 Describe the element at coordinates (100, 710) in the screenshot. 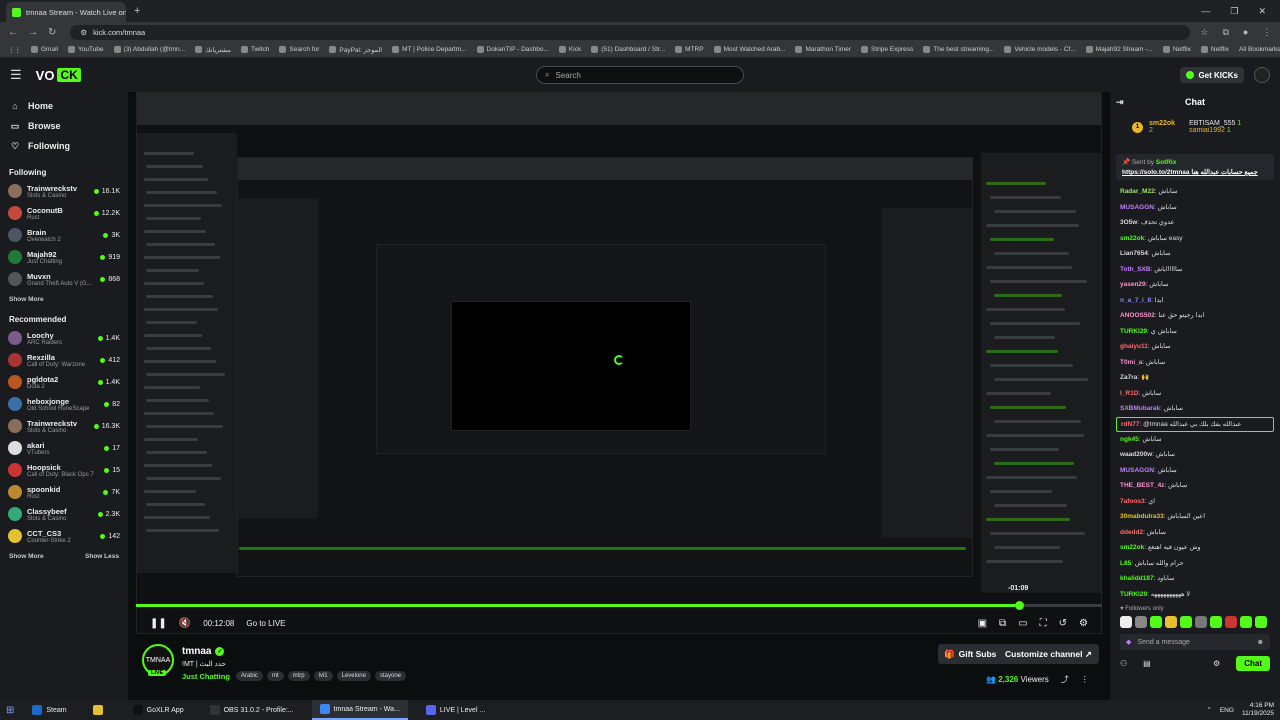

I see `taskbar-item` at that location.